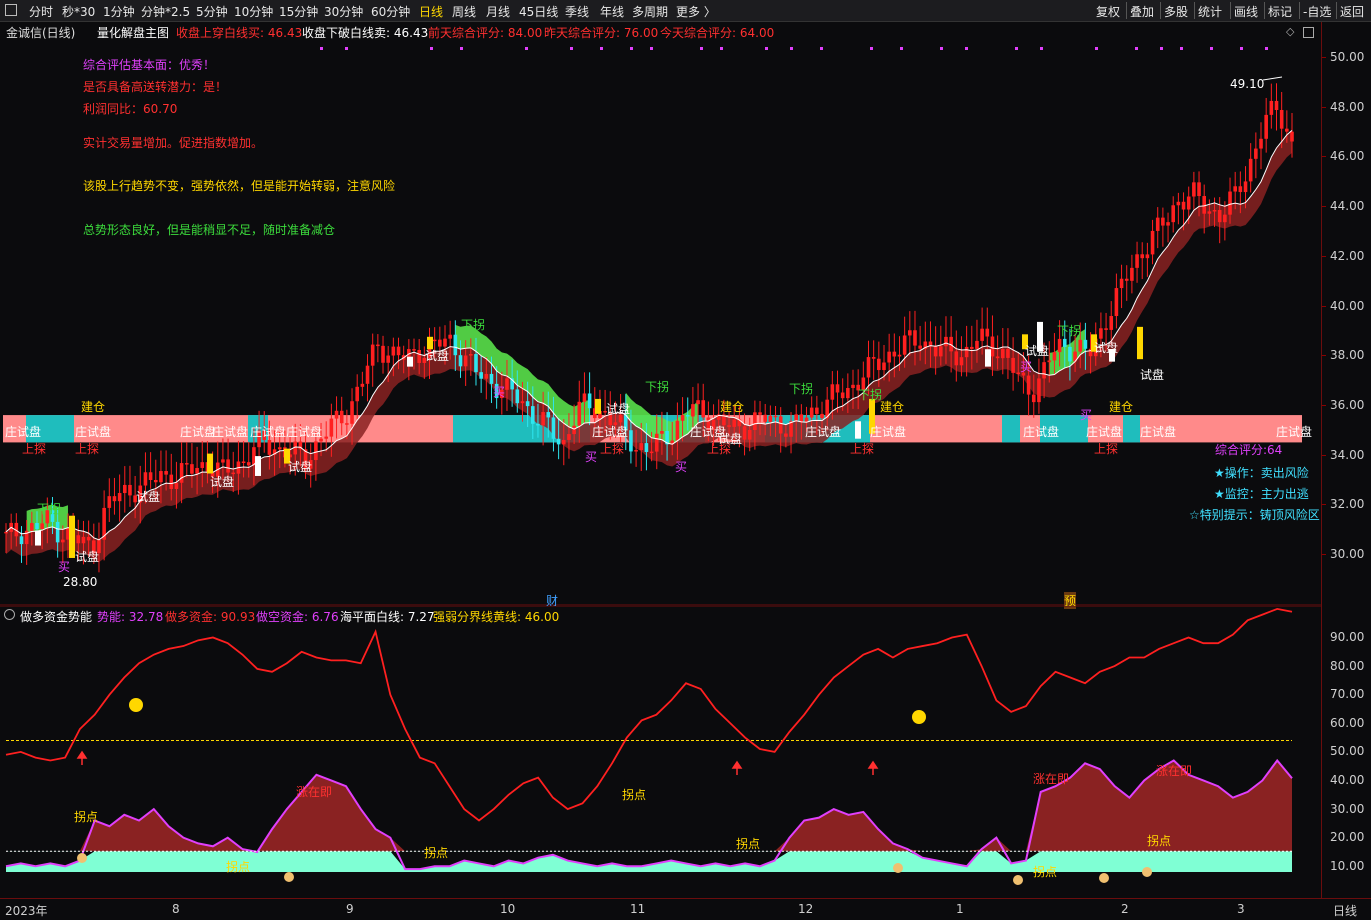 Image resolution: width=1371 pixels, height=920 pixels. Describe the element at coordinates (297, 617) in the screenshot. I see `sub-header-value: 做空资金: 6.76` at that location.